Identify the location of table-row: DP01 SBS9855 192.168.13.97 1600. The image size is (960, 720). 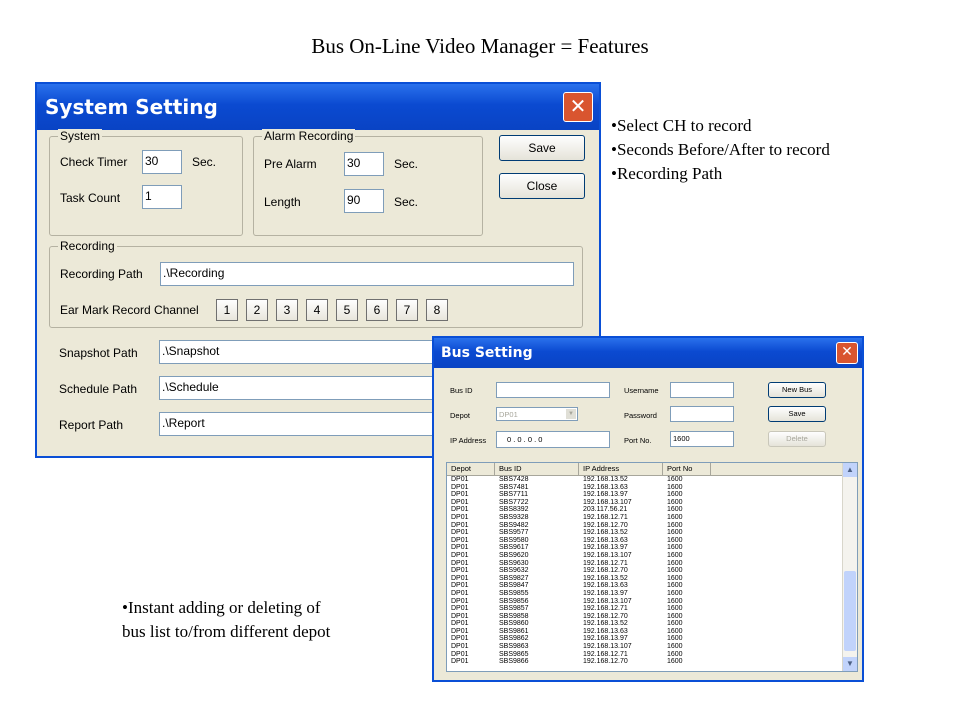
(645, 594).